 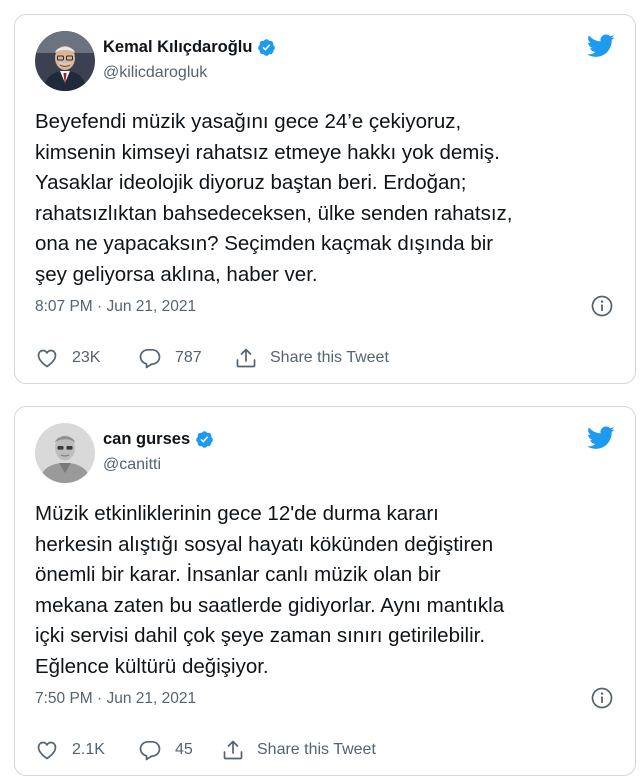 I want to click on handle: @canitti, so click(x=132, y=465).